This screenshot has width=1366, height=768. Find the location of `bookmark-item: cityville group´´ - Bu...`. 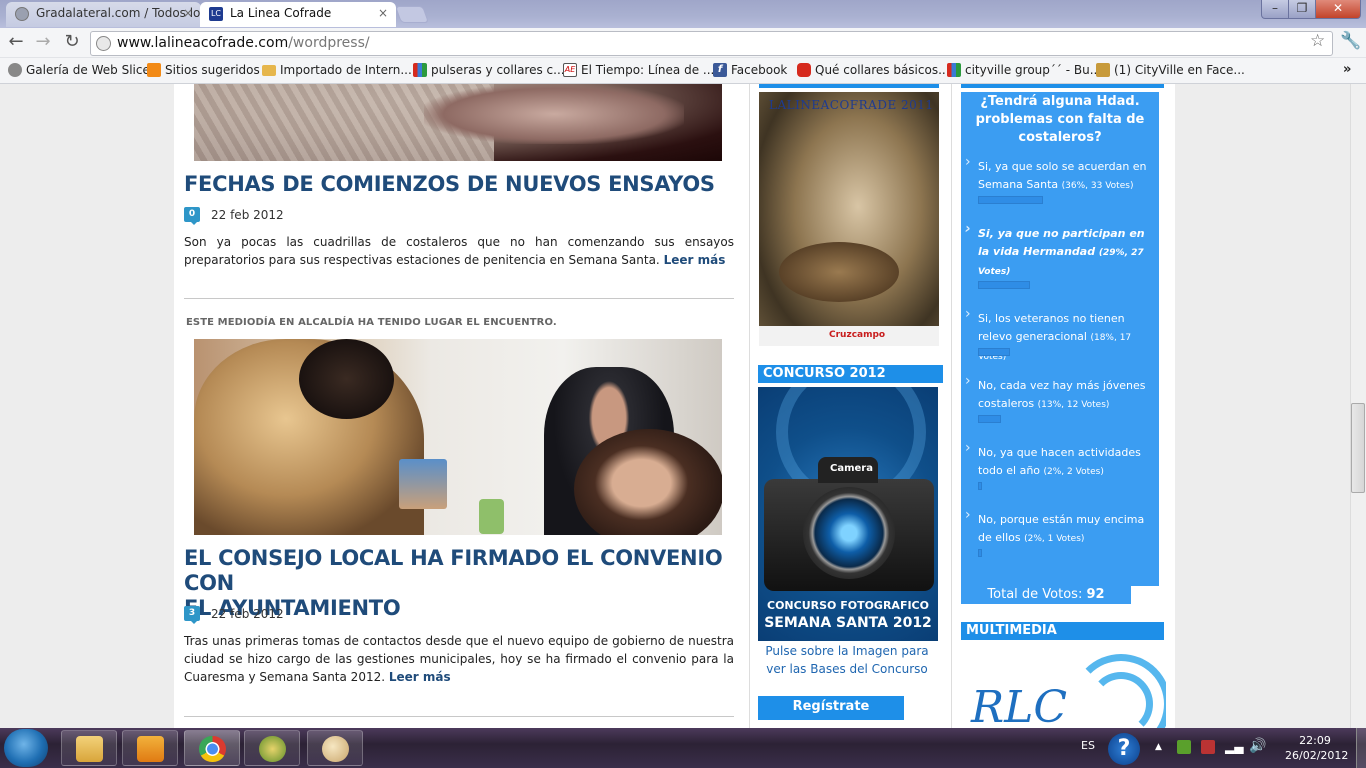

bookmark-item: cityville group´´ - Bu... is located at coordinates (1023, 70).